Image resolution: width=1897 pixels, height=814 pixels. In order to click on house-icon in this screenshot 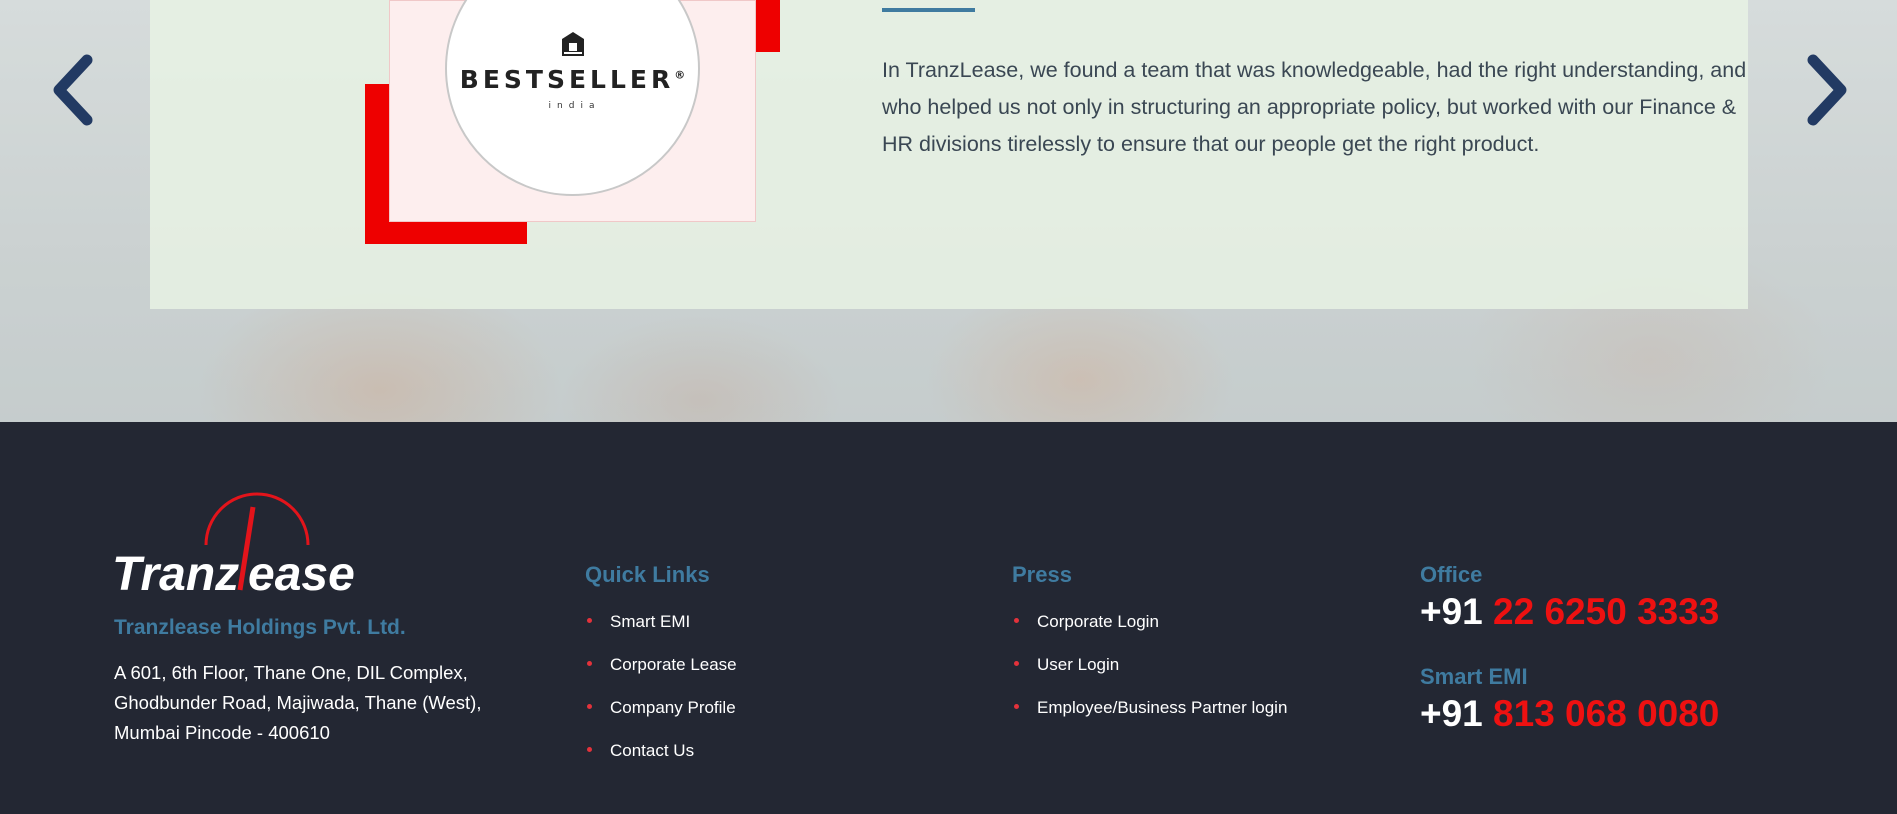, I will do `click(573, 44)`.